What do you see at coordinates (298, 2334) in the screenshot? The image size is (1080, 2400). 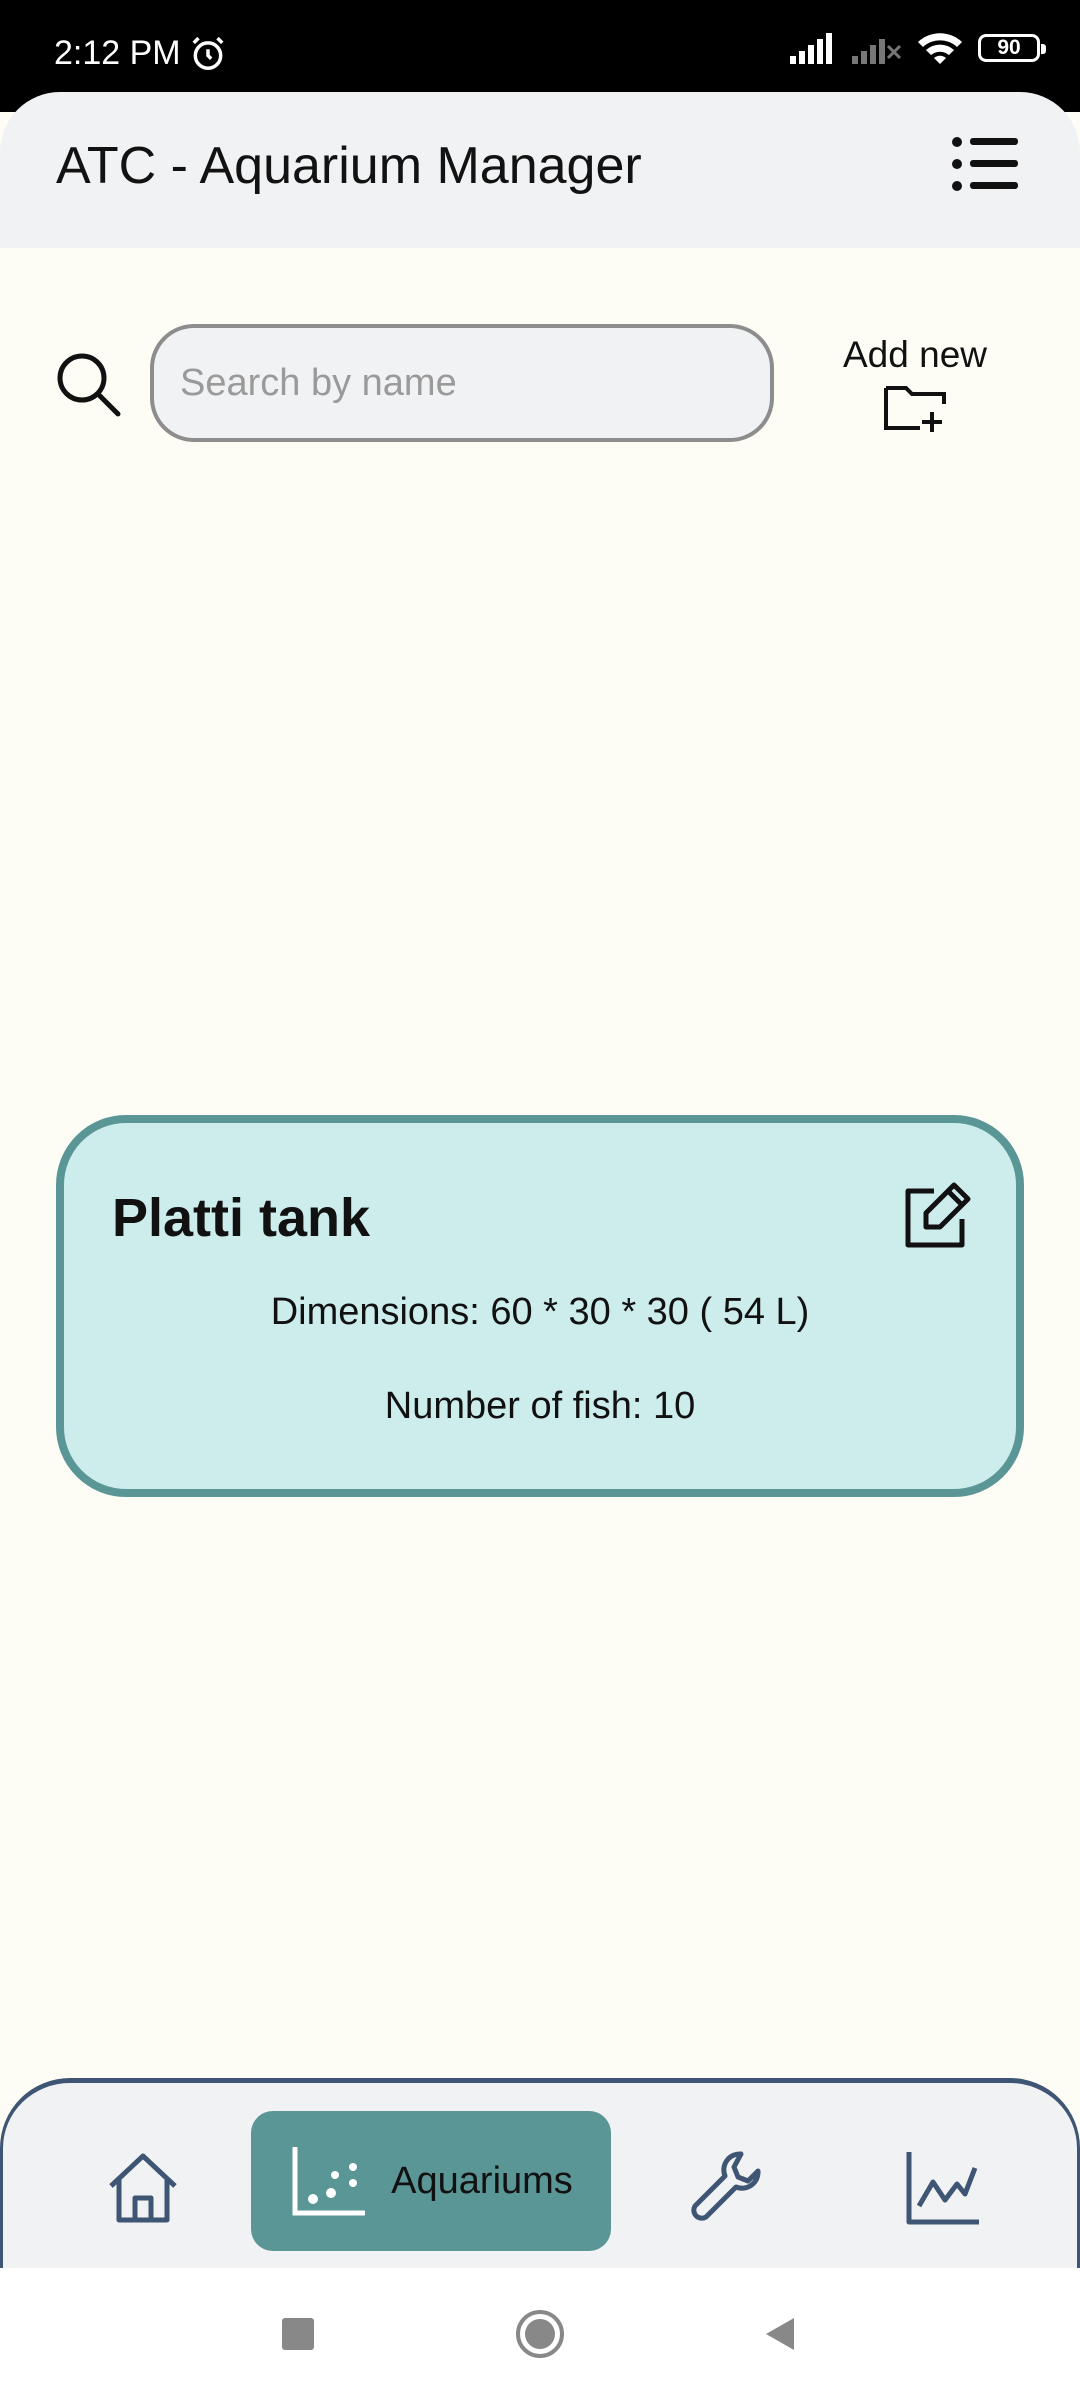 I see `recents-icon` at bounding box center [298, 2334].